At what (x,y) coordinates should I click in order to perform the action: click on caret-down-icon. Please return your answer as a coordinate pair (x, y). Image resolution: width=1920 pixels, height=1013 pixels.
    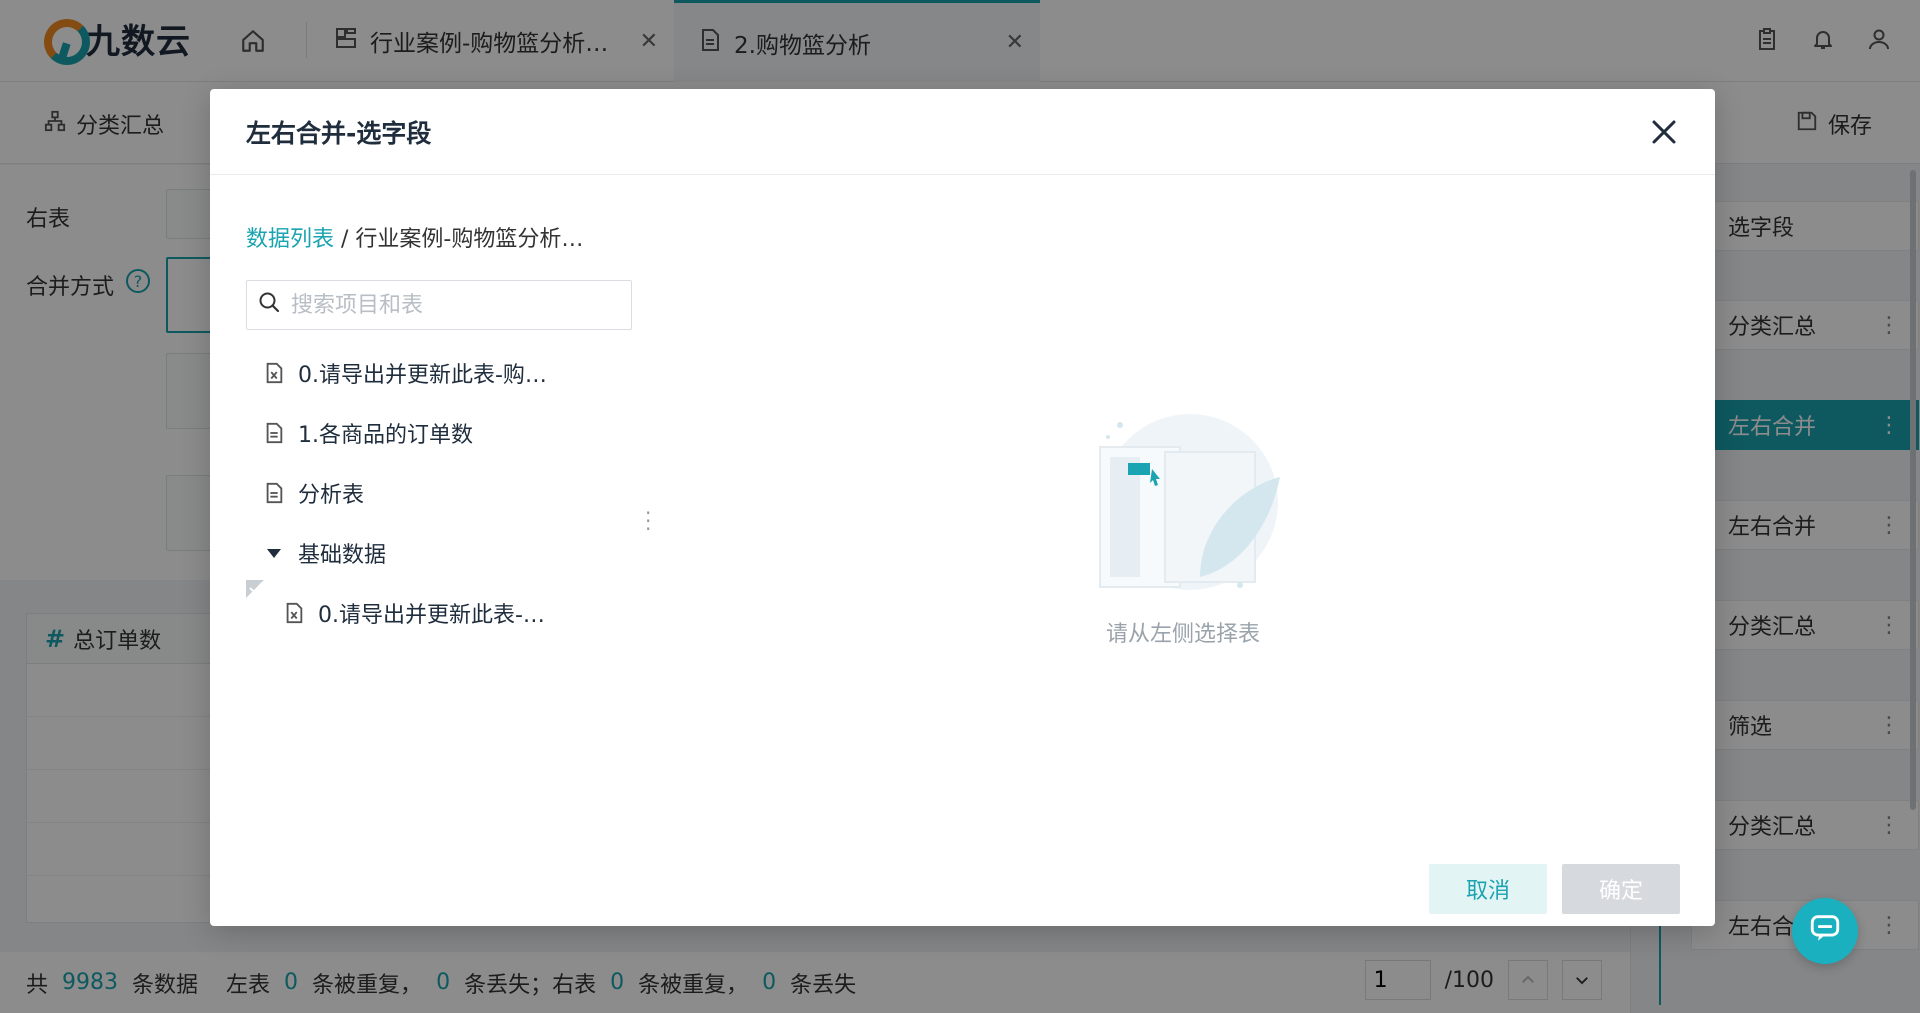
    Looking at the image, I should click on (274, 553).